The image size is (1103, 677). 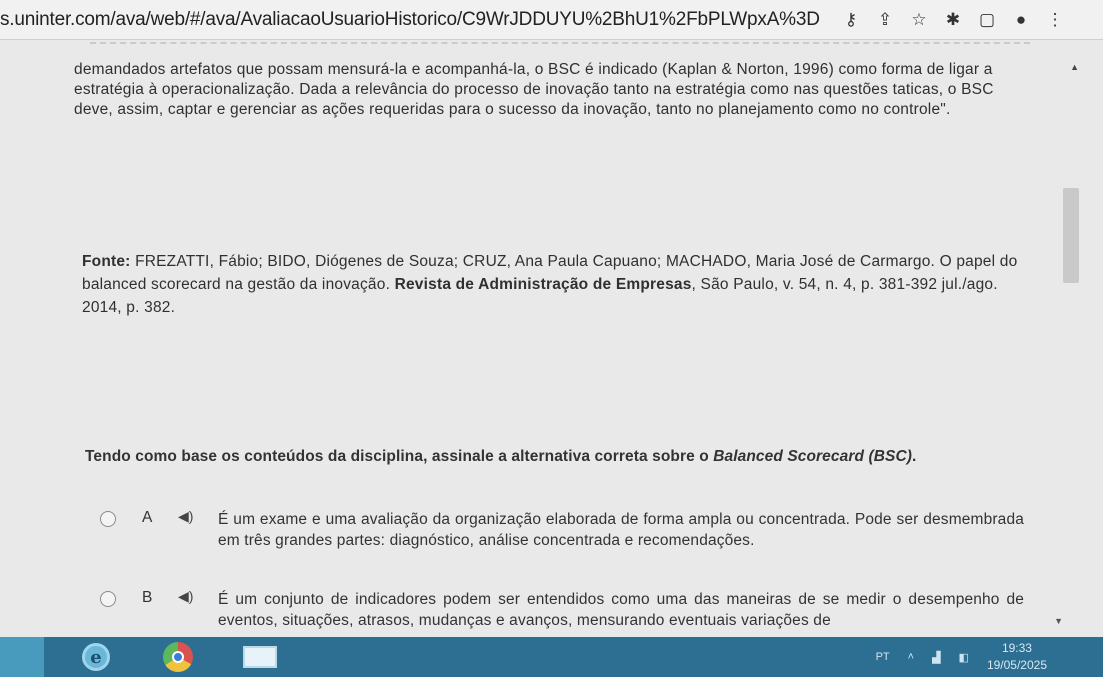 What do you see at coordinates (1071, 235) in the screenshot?
I see `scrollbar-thumb` at bounding box center [1071, 235].